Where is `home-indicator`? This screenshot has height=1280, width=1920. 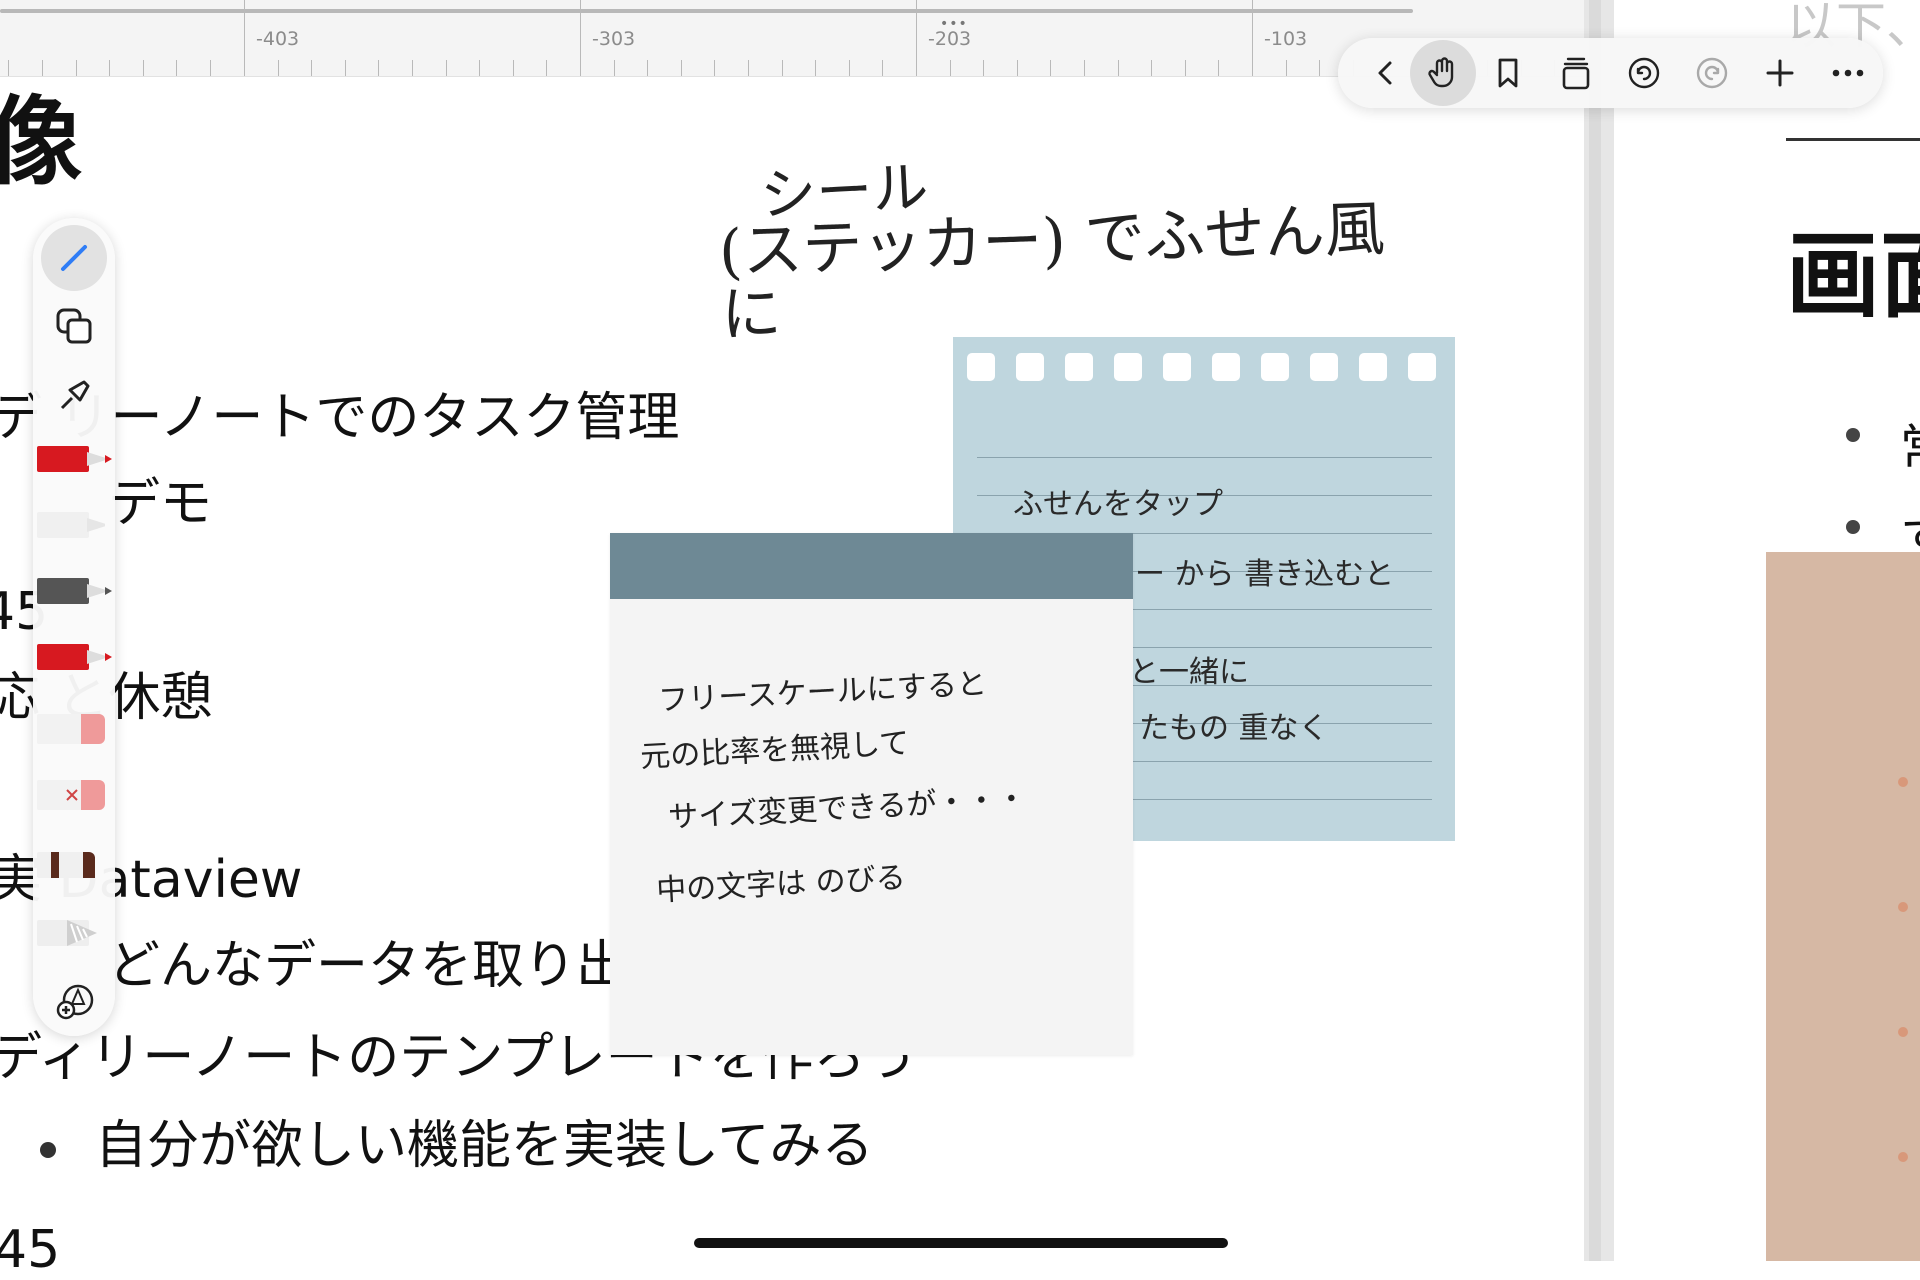
home-indicator is located at coordinates (961, 1243).